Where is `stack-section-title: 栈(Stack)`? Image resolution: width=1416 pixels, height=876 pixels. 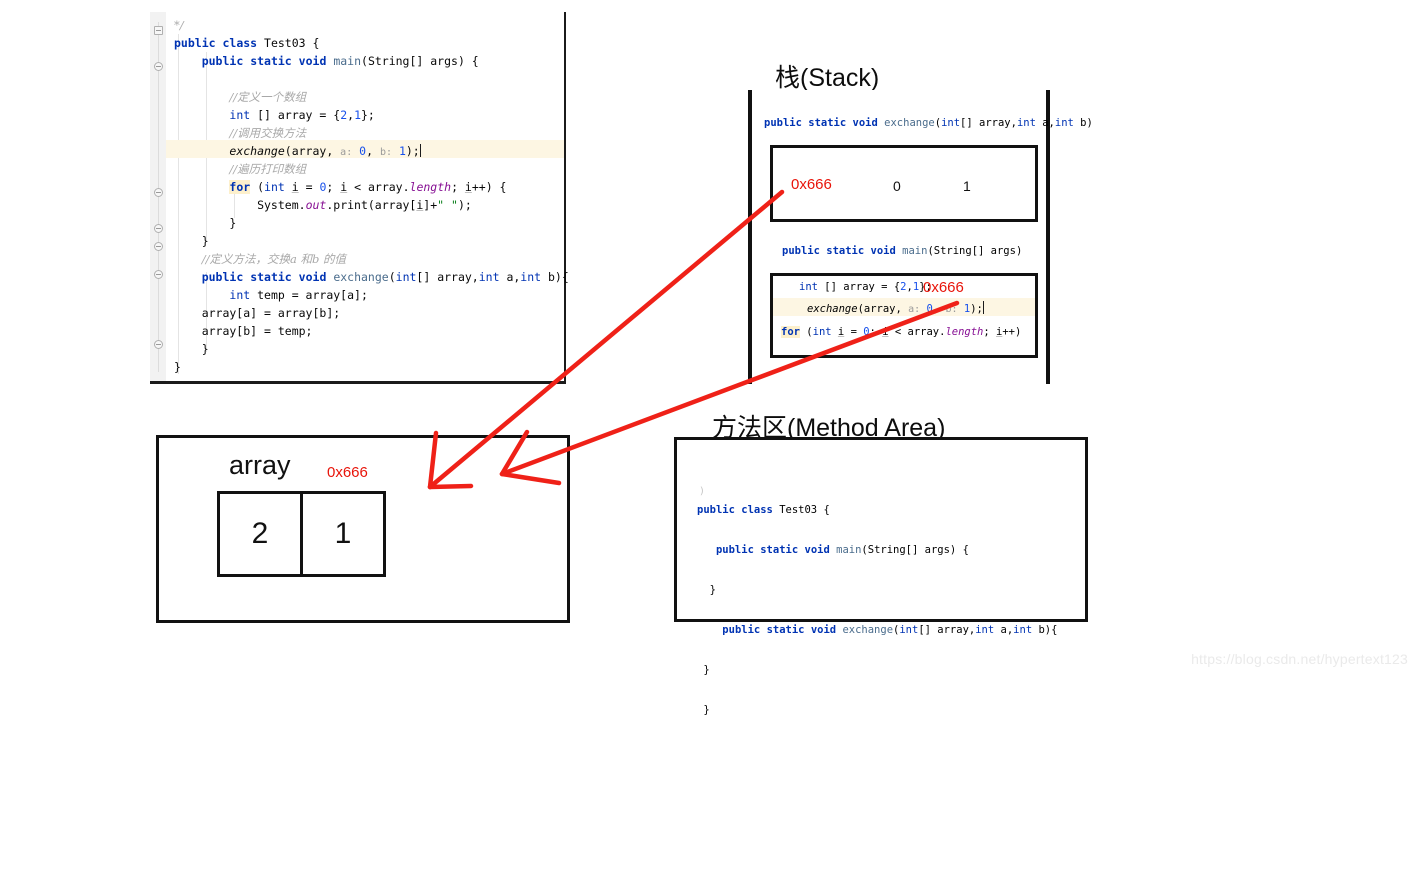 stack-section-title: 栈(Stack) is located at coordinates (827, 78).